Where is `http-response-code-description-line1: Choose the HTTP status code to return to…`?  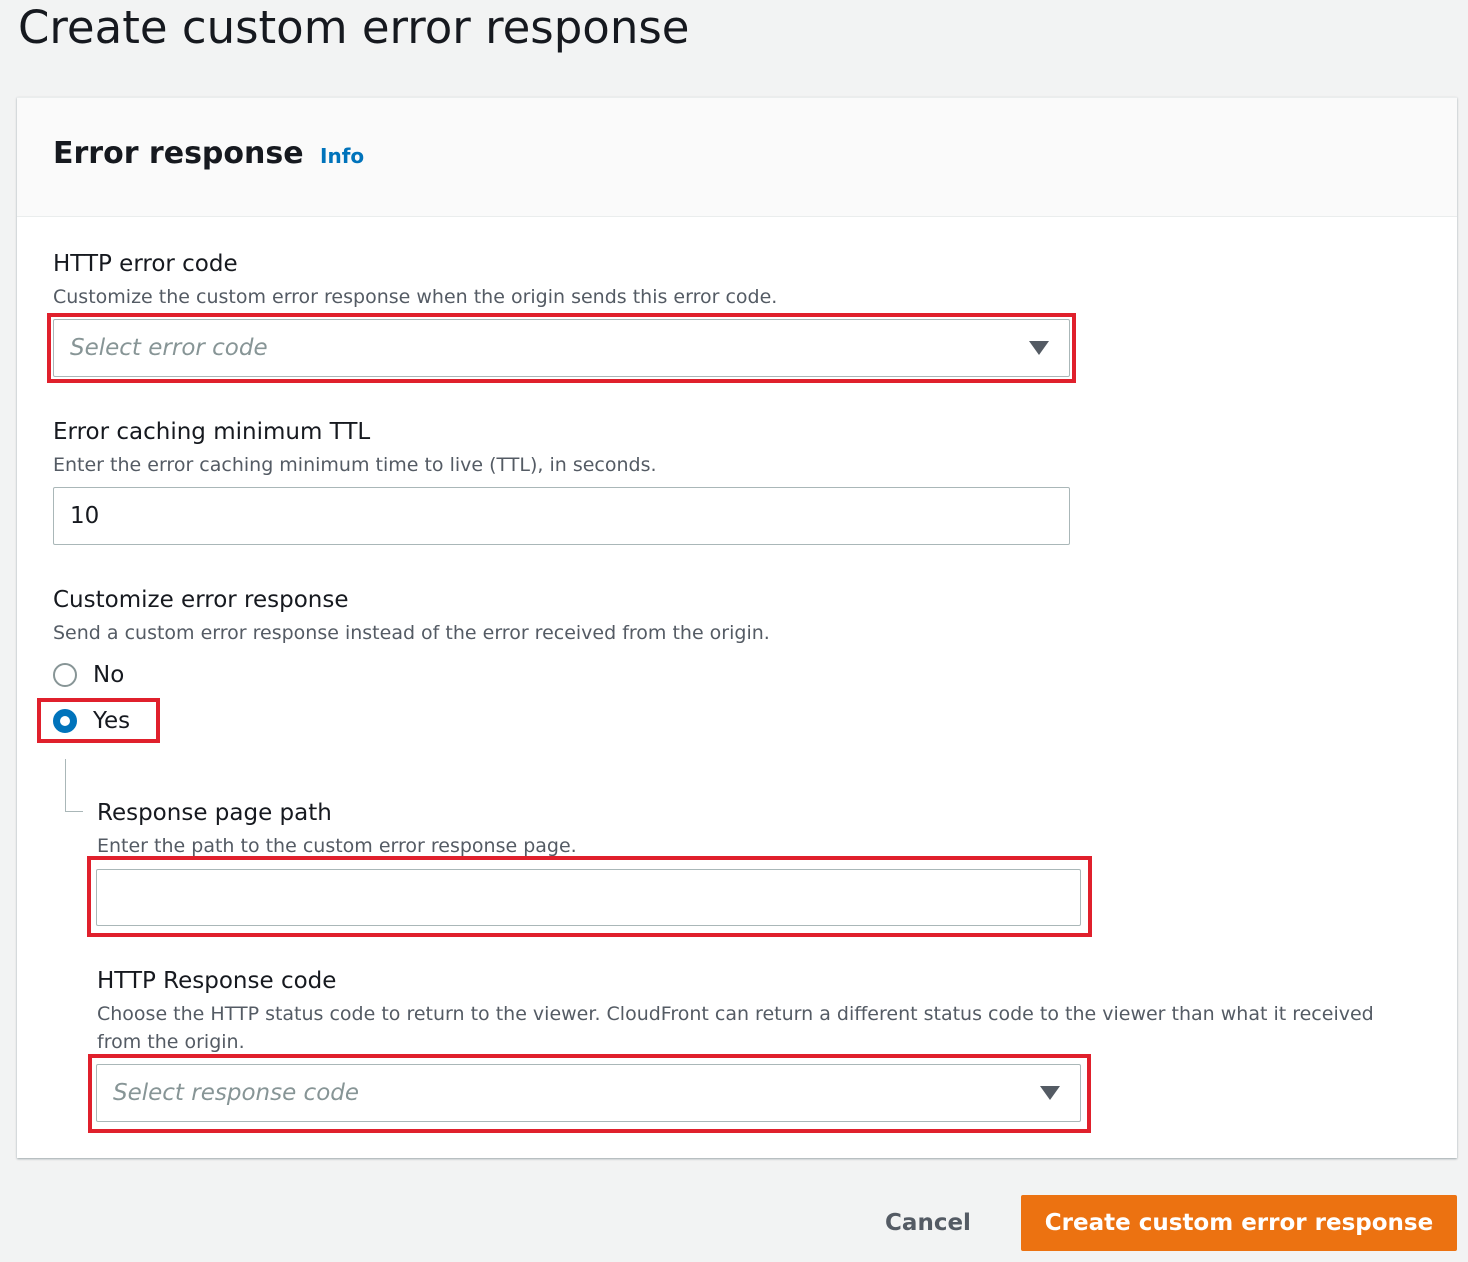
http-response-code-description-line1: Choose the HTTP status code to return to… is located at coordinates (735, 1014).